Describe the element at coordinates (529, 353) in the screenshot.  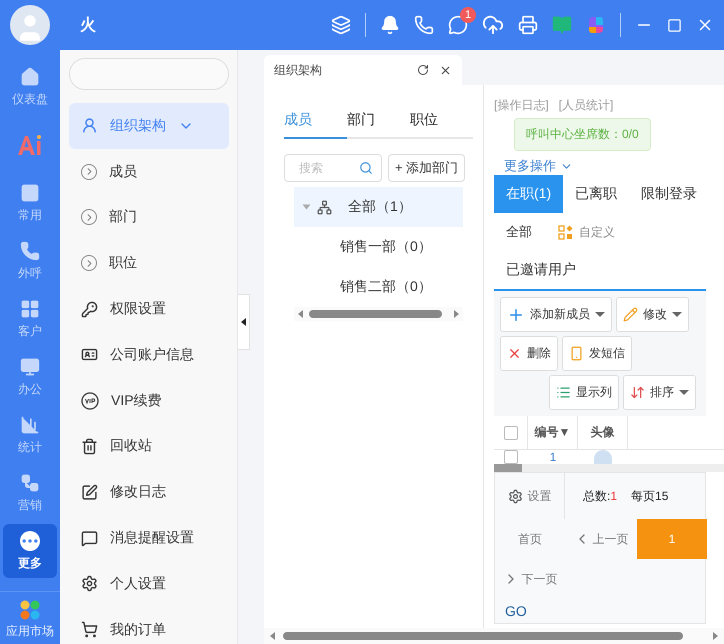
I see `toolbar-button: 删除` at that location.